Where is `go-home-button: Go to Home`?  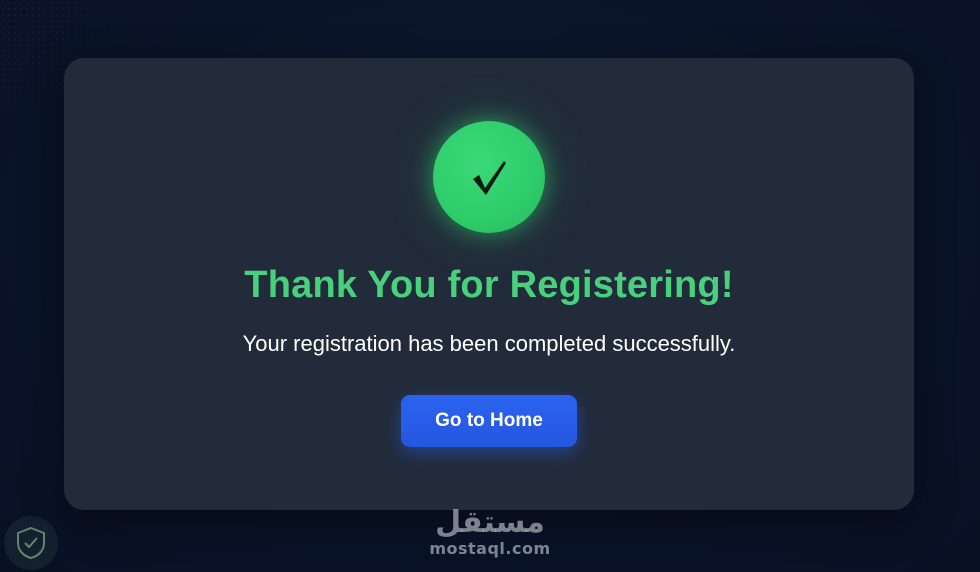 go-home-button: Go to Home is located at coordinates (489, 421).